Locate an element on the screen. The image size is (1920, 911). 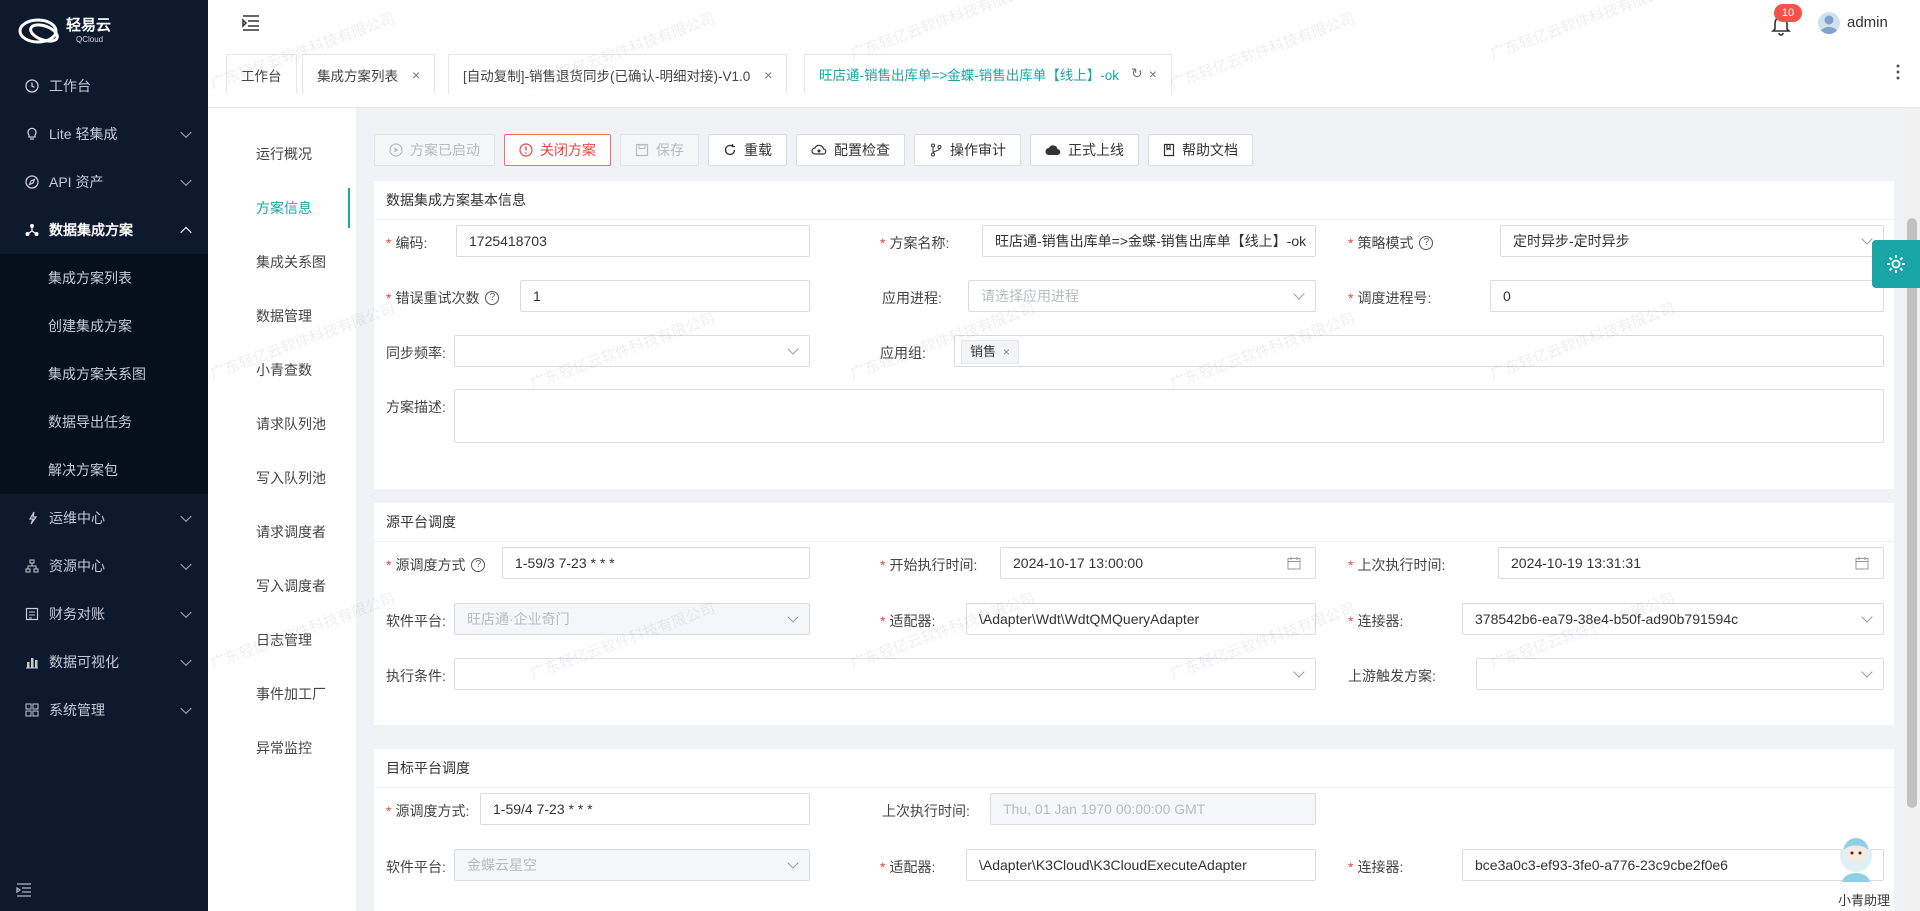
audit-button: 操作审计 is located at coordinates (967, 150).